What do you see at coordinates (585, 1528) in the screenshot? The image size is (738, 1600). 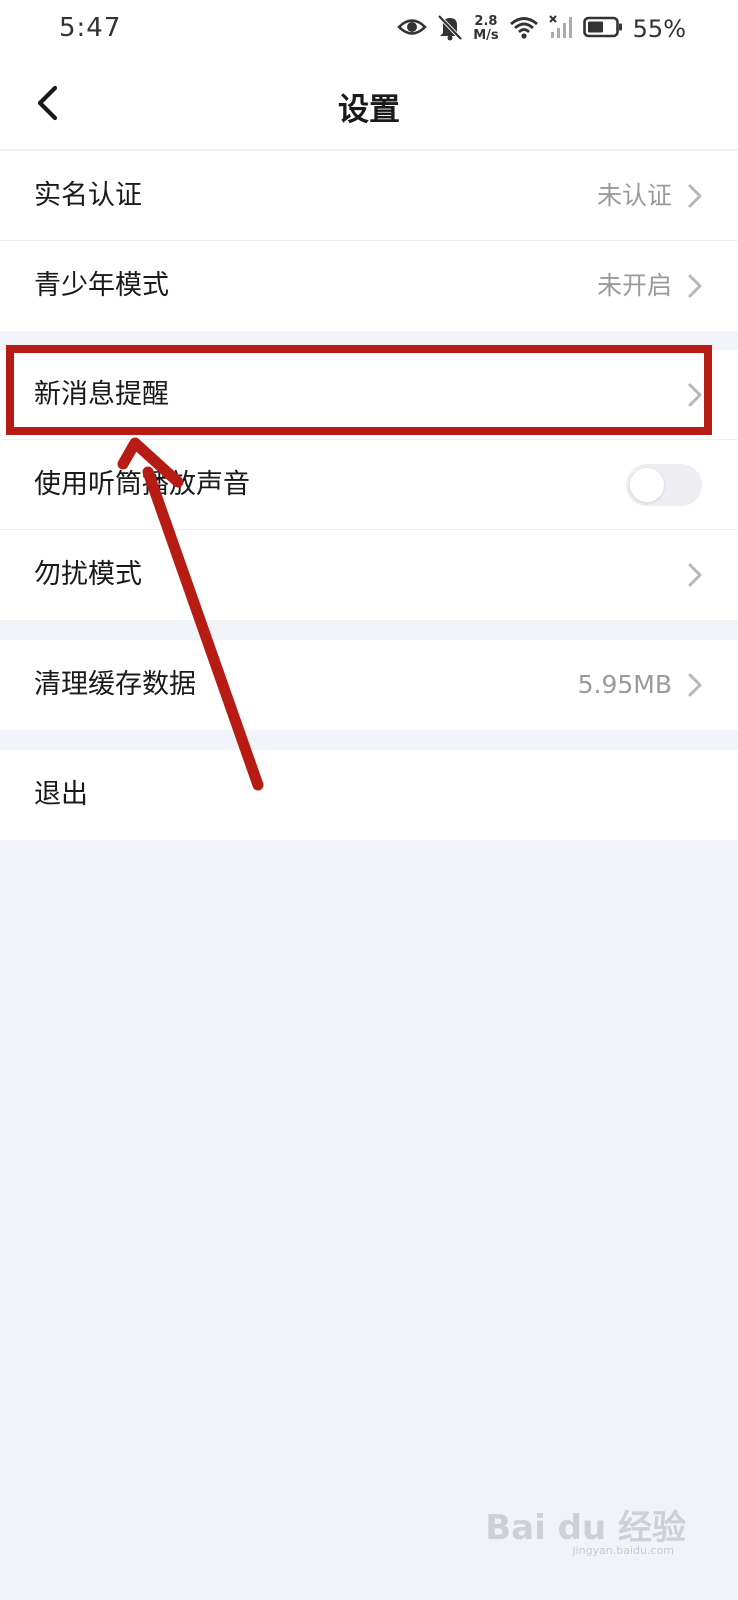 I see `watermark-logo: Bai du 经验` at bounding box center [585, 1528].